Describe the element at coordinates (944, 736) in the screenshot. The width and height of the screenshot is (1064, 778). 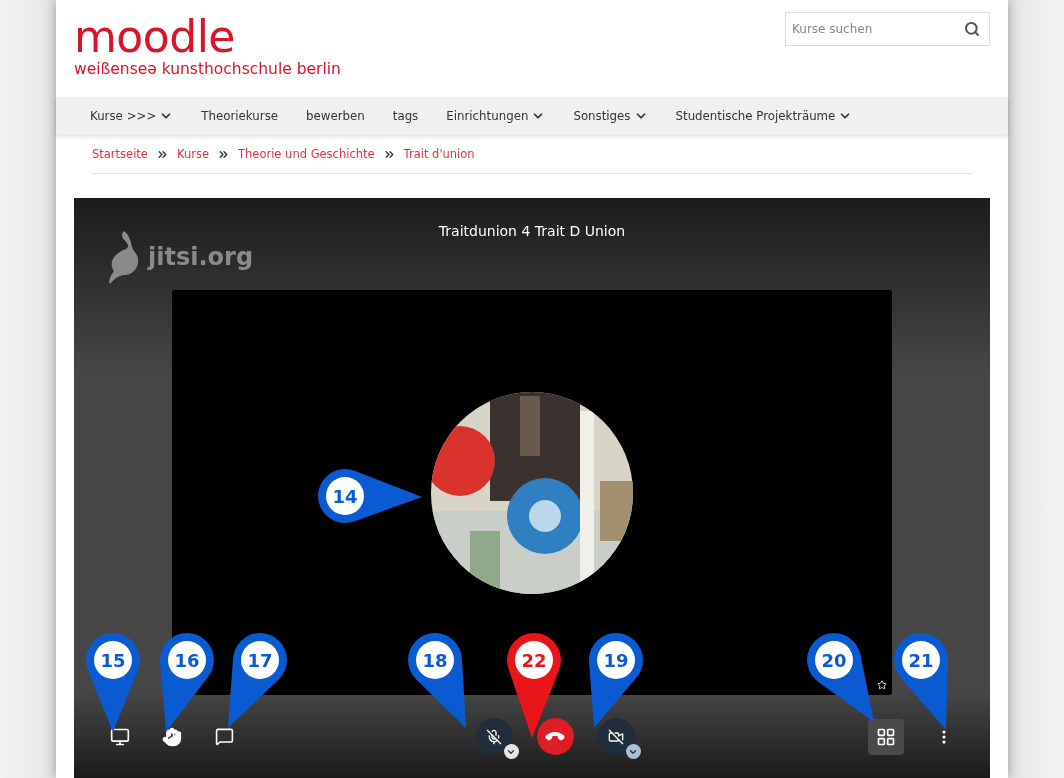
I see `vertical-dots-icon` at that location.